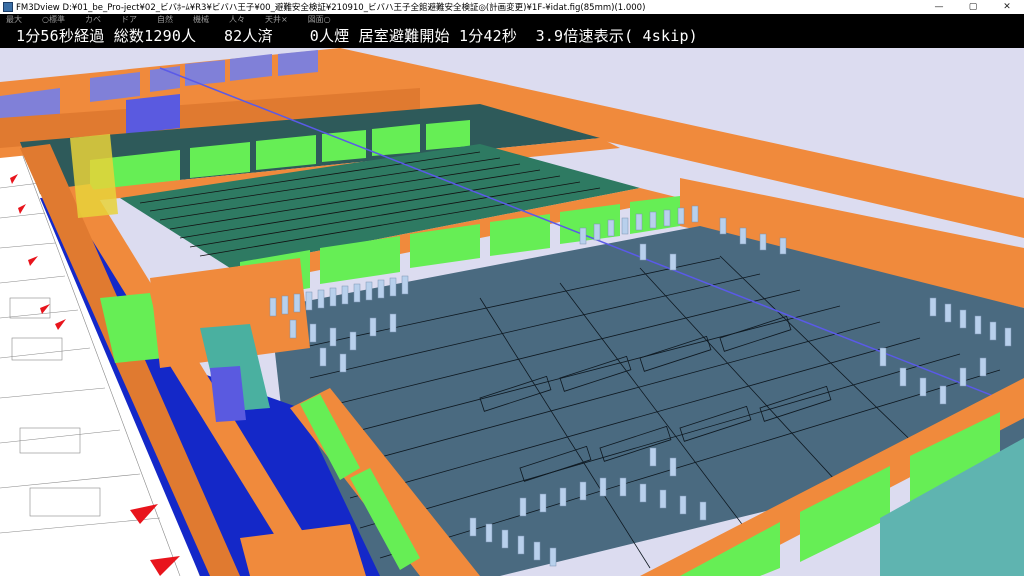  Describe the element at coordinates (228, 394) in the screenshot. I see `stair-door` at that location.